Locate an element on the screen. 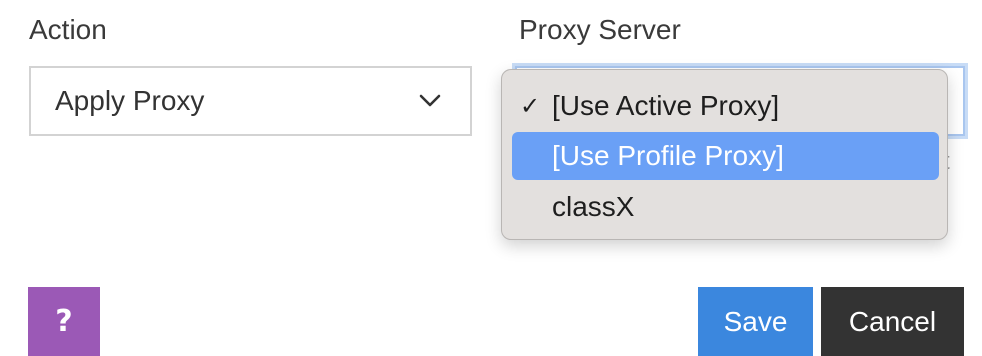 This screenshot has height=356, width=982. save-button: Save is located at coordinates (755, 321).